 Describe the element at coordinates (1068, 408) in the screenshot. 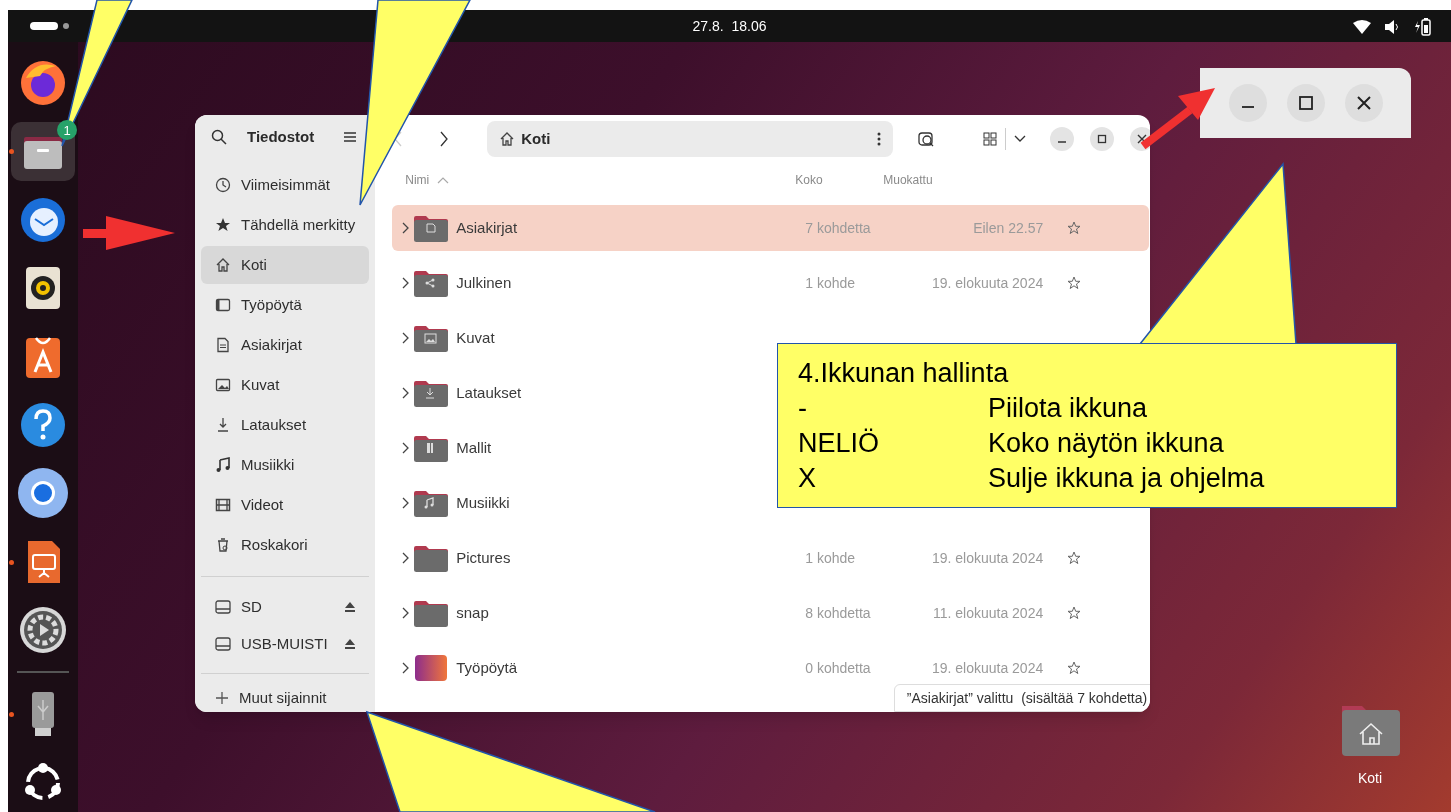

I see `callout-text: Piilota ikkuna` at that location.